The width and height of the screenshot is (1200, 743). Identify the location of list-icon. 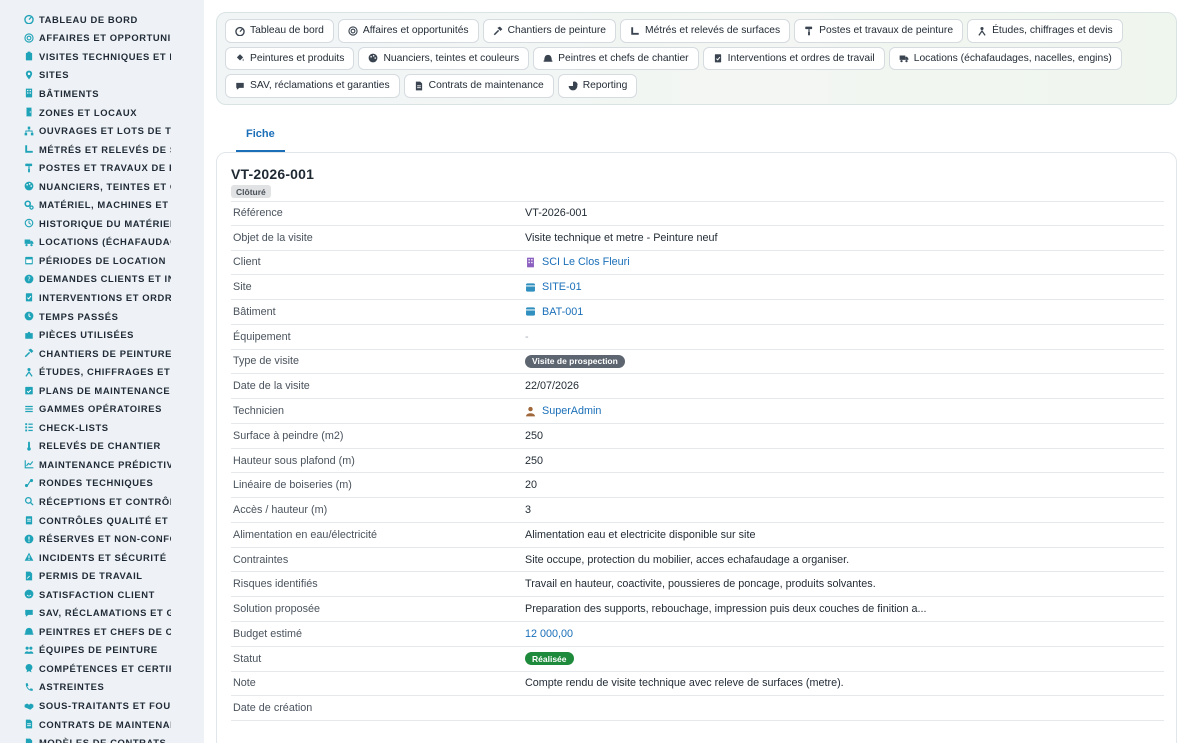
(29, 409).